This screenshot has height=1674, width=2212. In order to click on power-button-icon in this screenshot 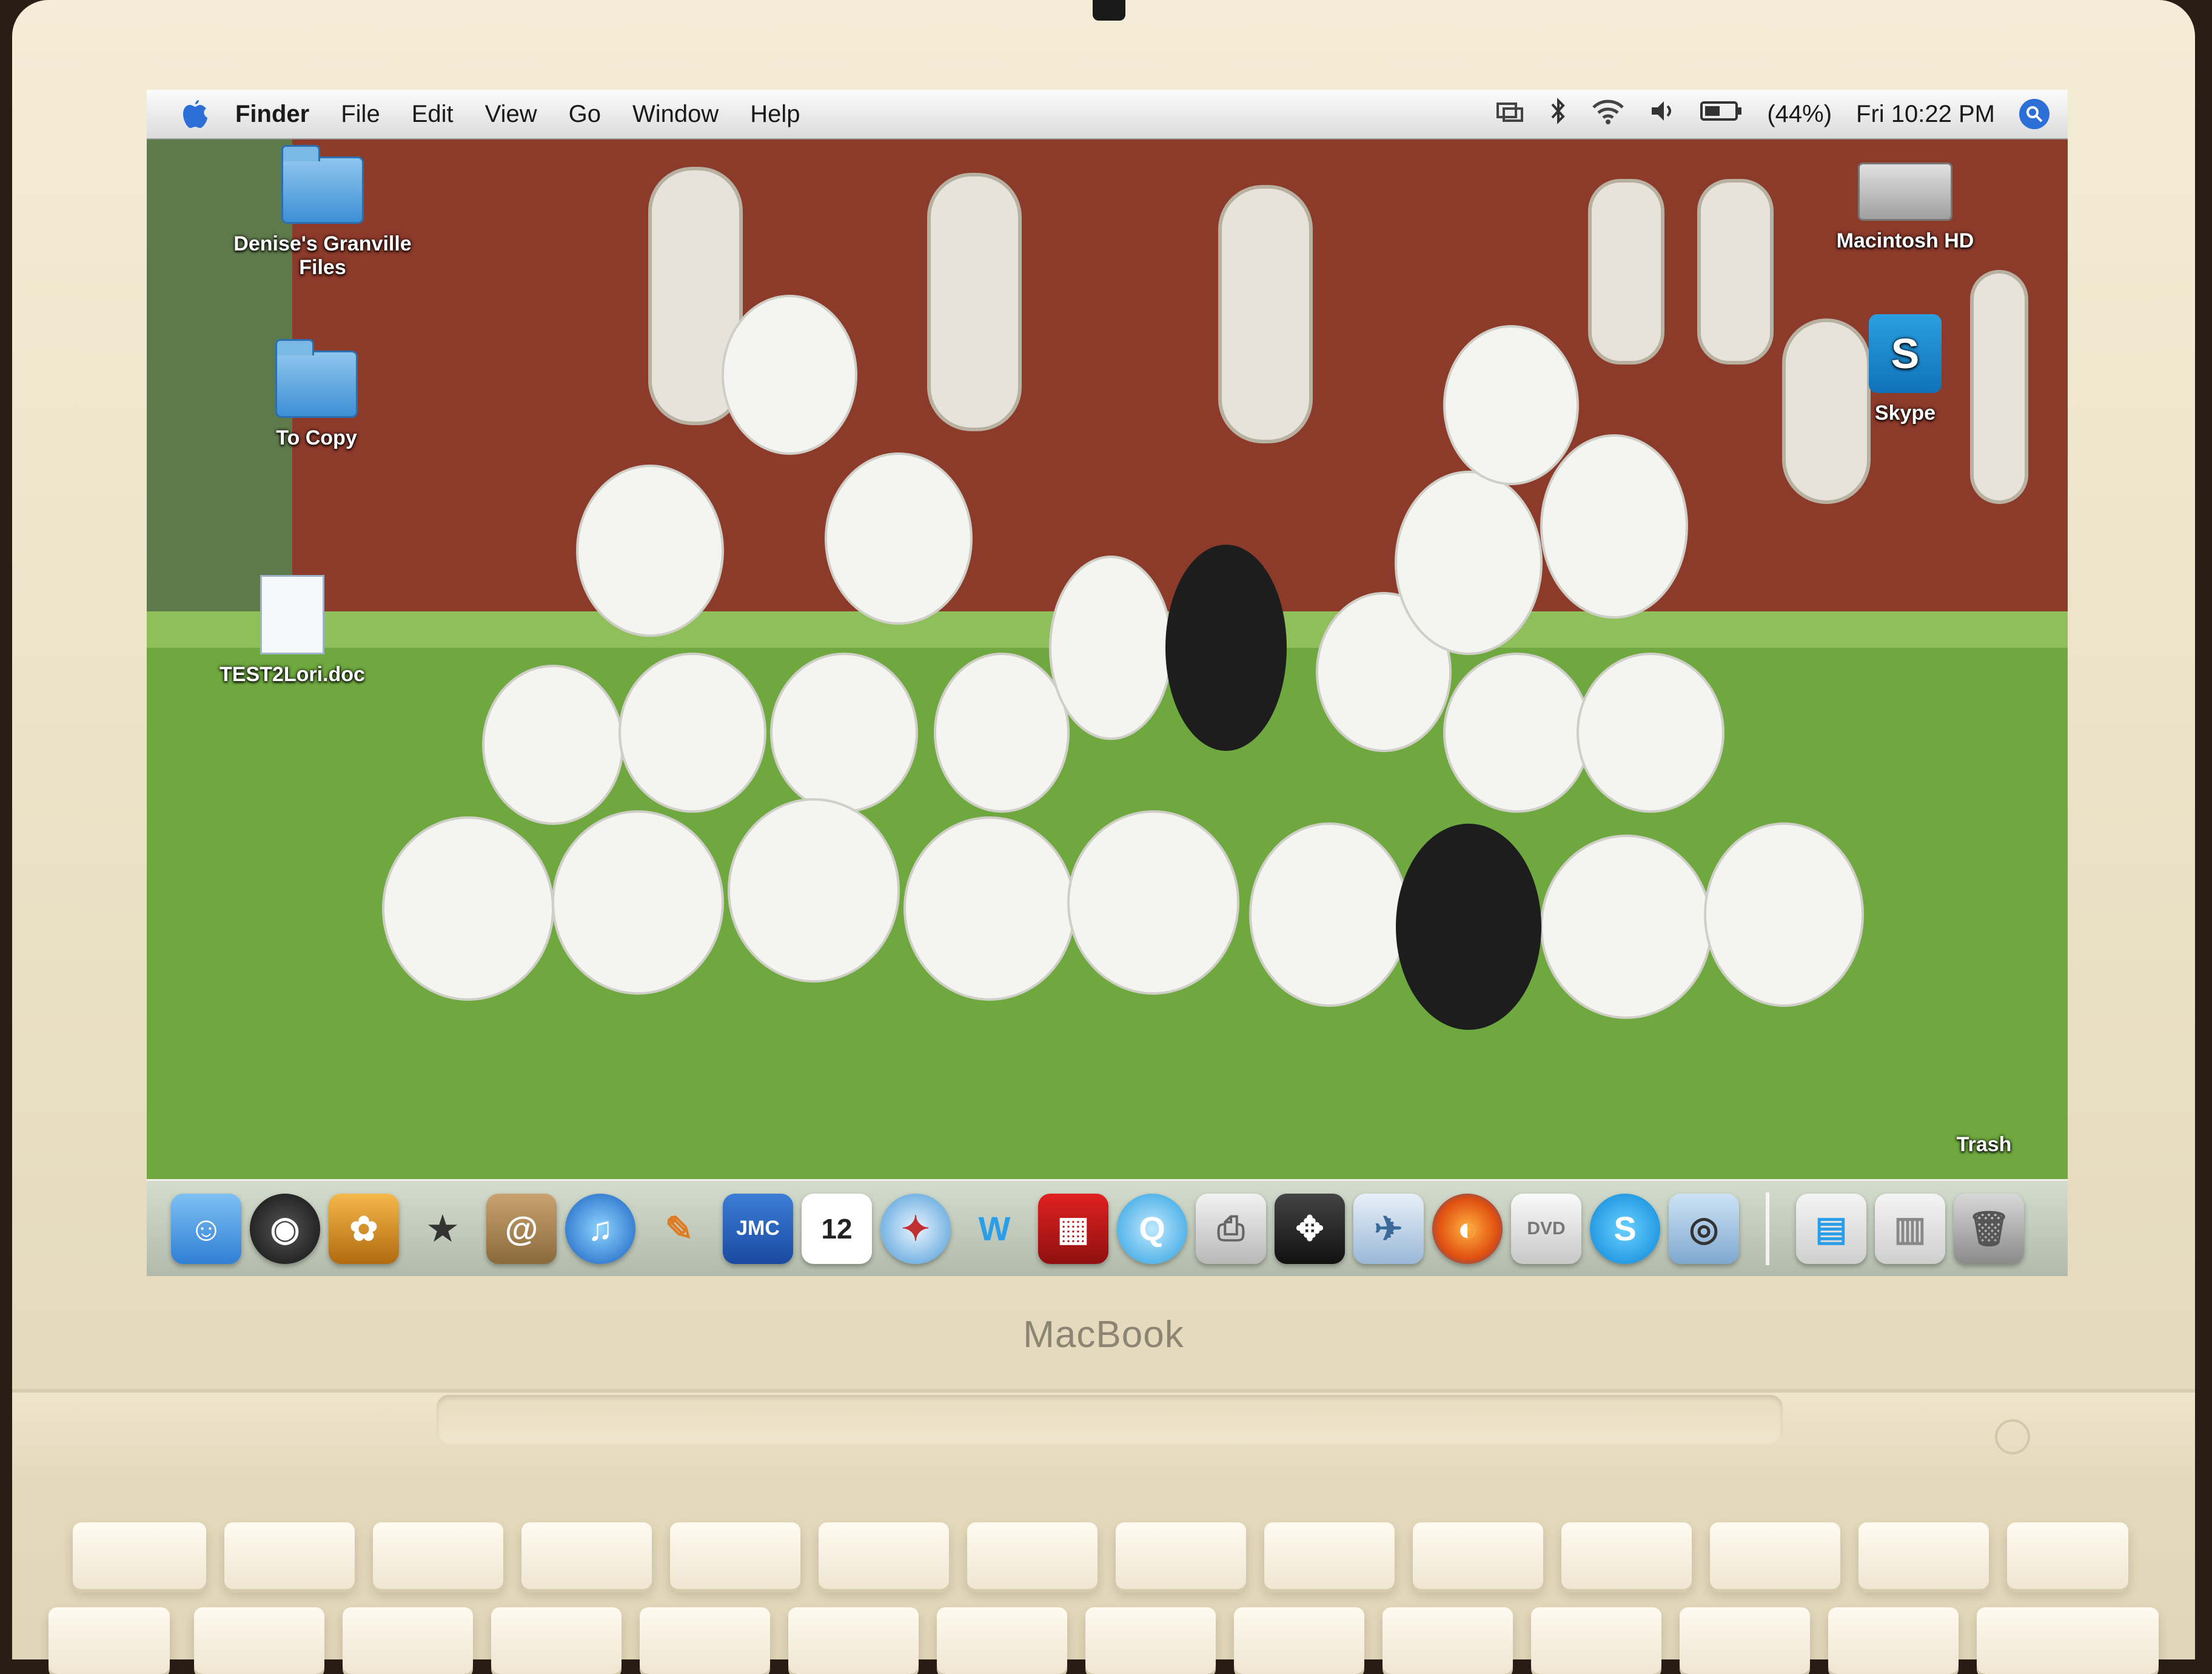, I will do `click(2012, 1436)`.